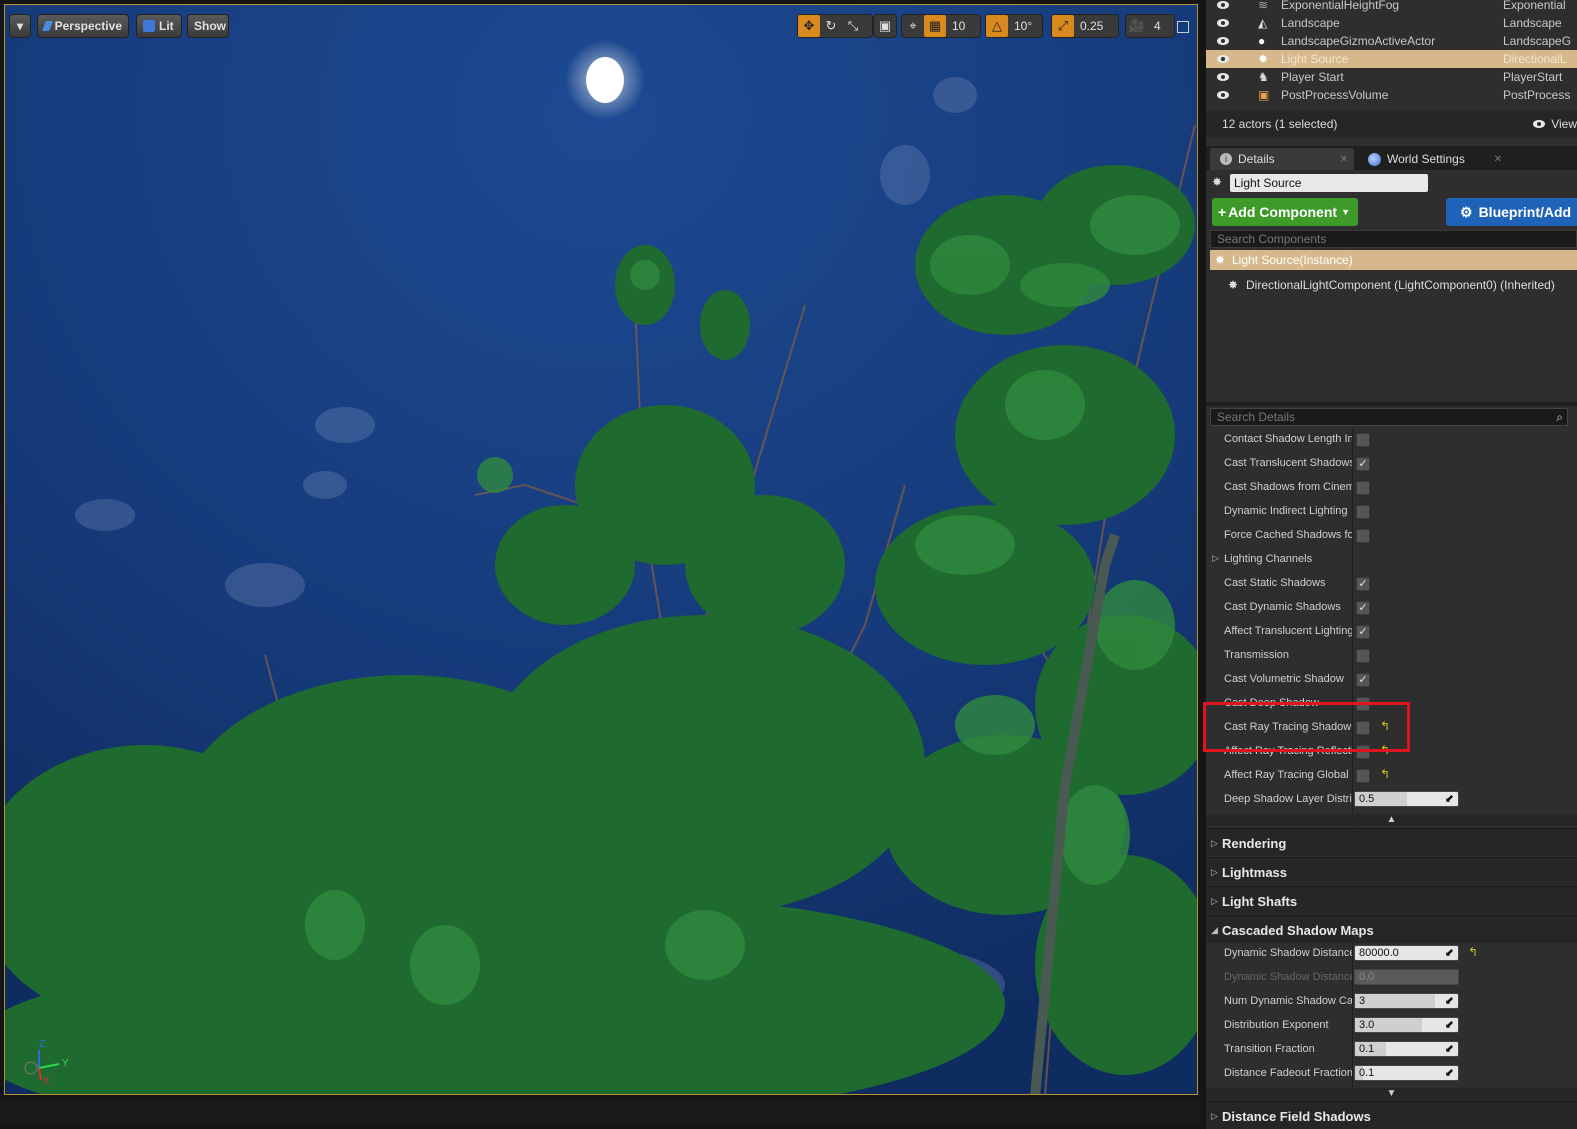 The width and height of the screenshot is (1577, 1129). I want to click on view-options-button: View, so click(1554, 124).